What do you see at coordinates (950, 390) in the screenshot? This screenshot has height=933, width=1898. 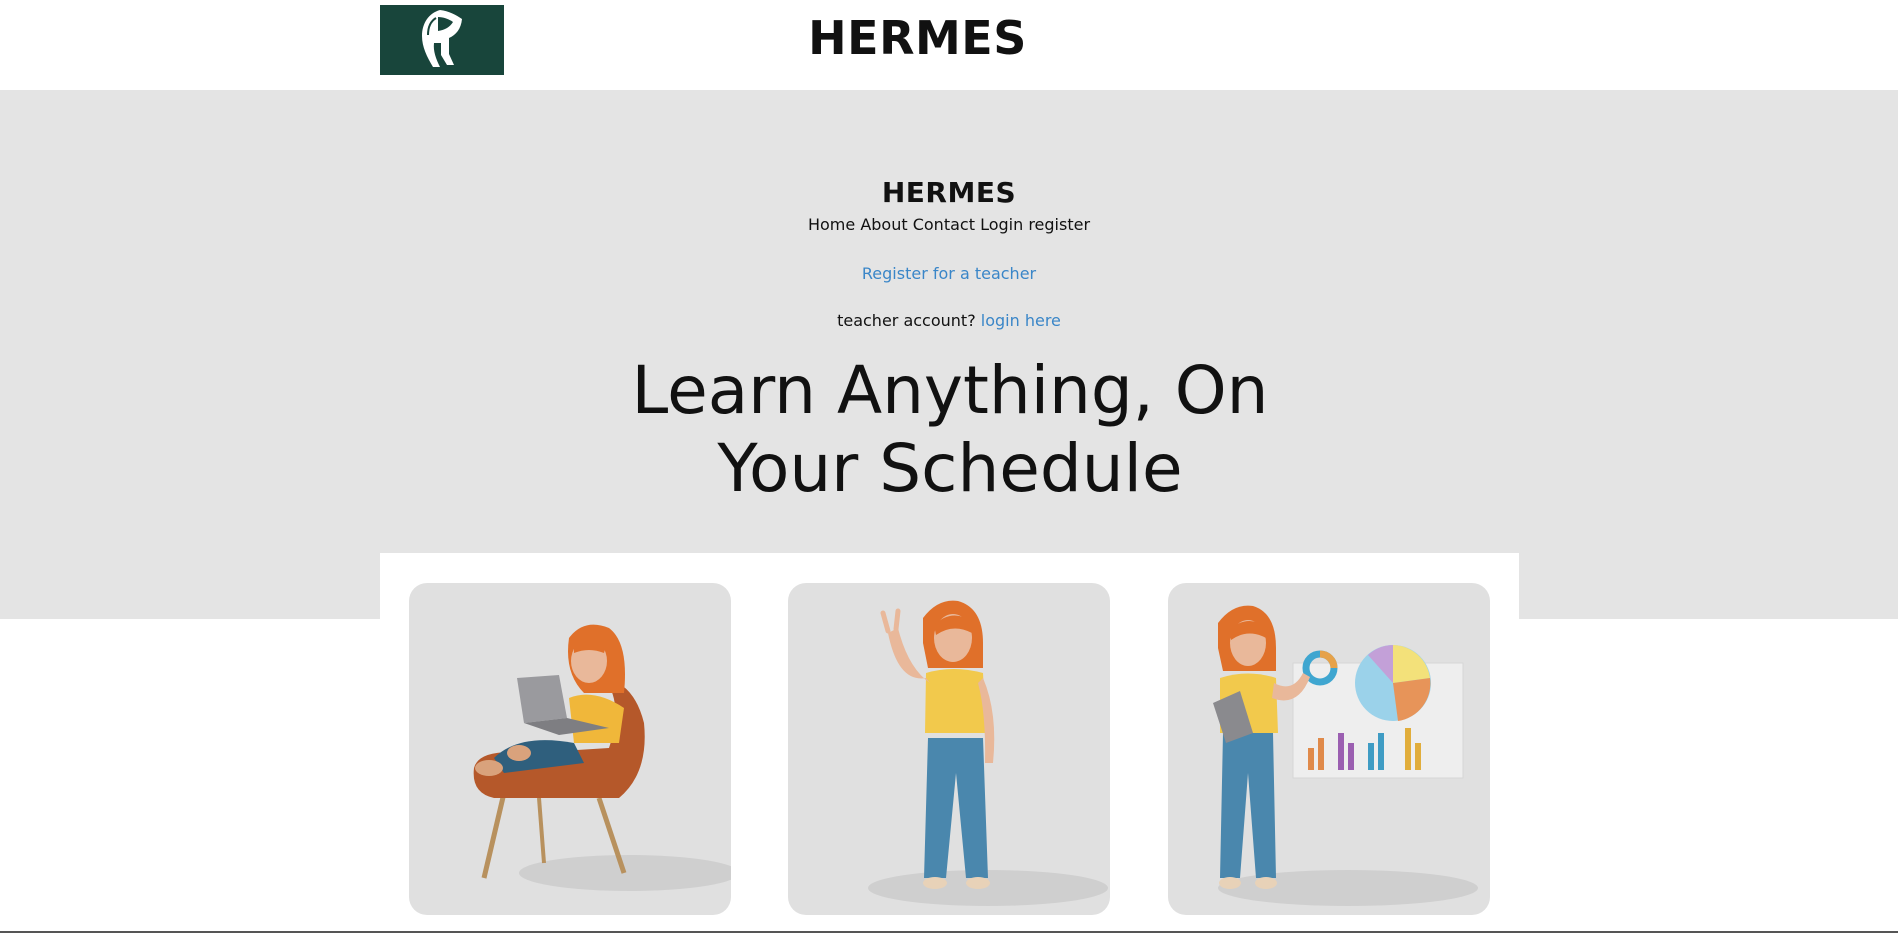 I see `hero-headline-line1: Learn Anything, On` at bounding box center [950, 390].